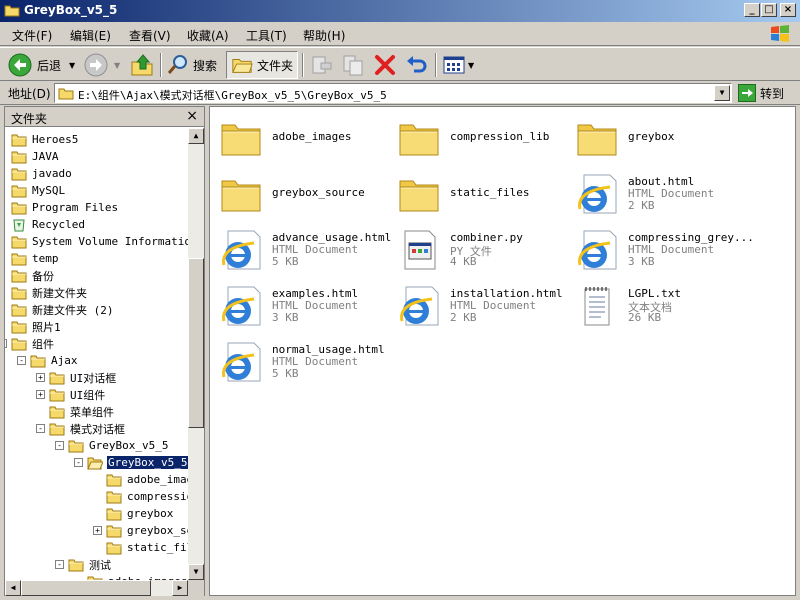 Image resolution: width=800 pixels, height=600 pixels. Describe the element at coordinates (117, 65) in the screenshot. I see `forward-dropdown-icon: ▼` at that location.